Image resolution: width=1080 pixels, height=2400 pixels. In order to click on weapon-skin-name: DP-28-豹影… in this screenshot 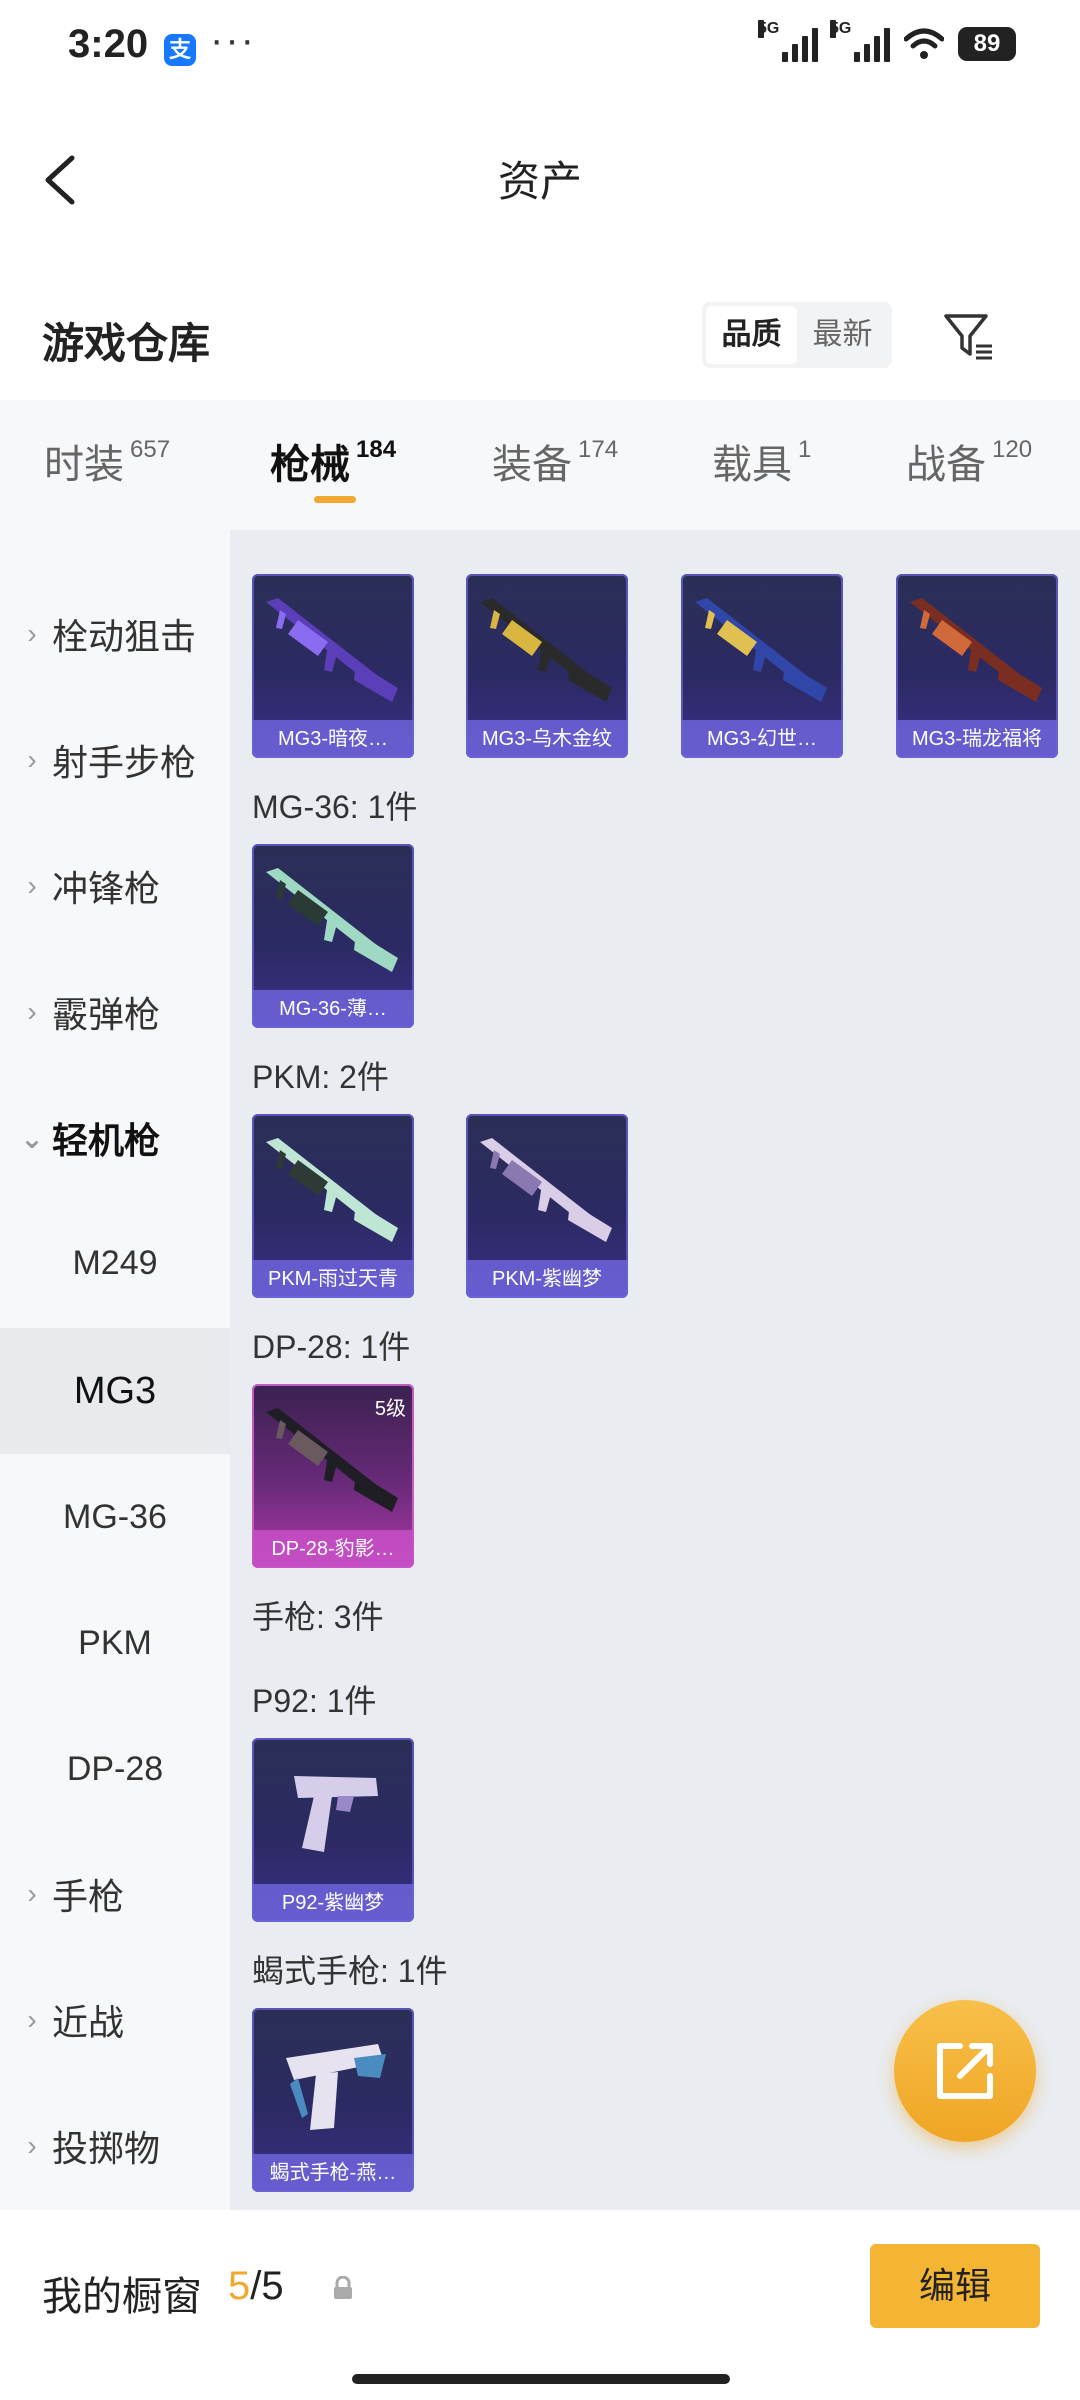, I will do `click(333, 1549)`.